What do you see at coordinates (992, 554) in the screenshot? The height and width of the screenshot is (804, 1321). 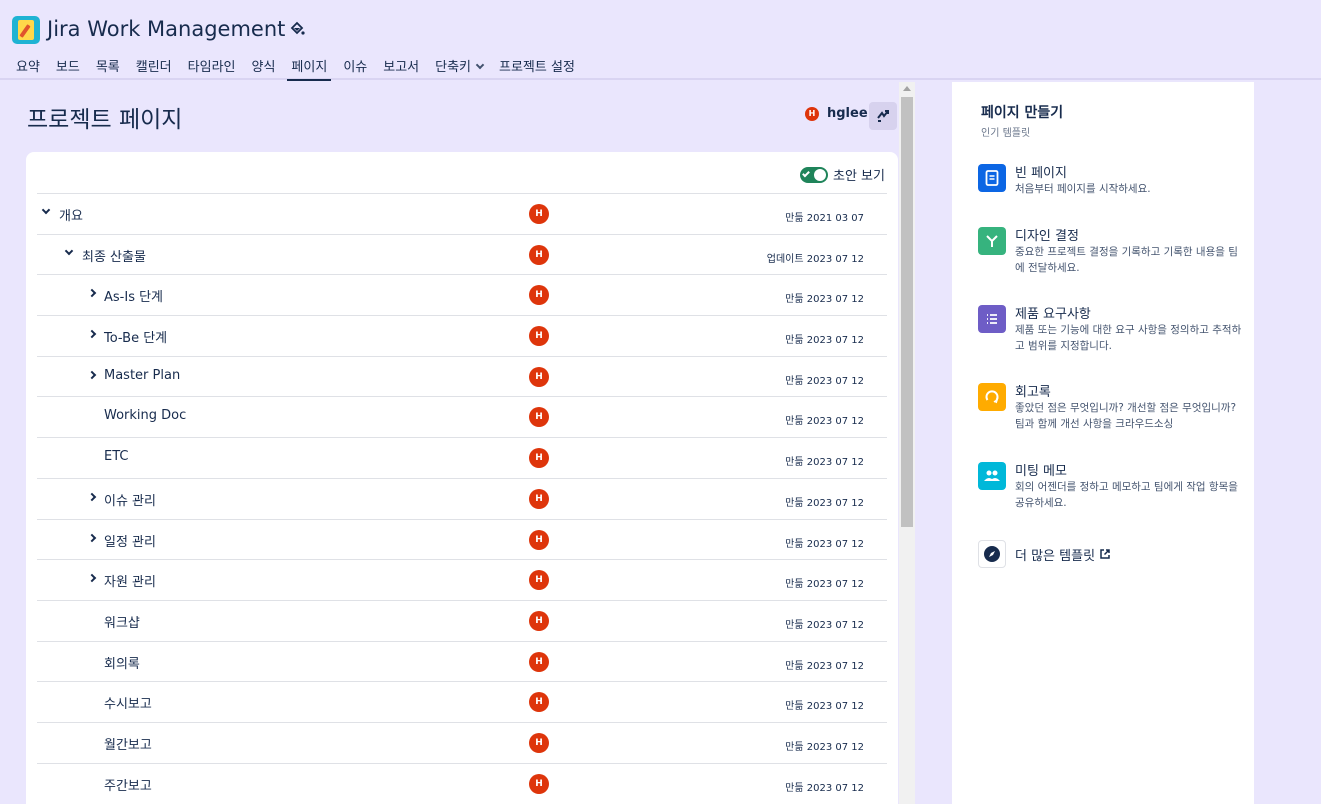 I see `compass-icon` at bounding box center [992, 554].